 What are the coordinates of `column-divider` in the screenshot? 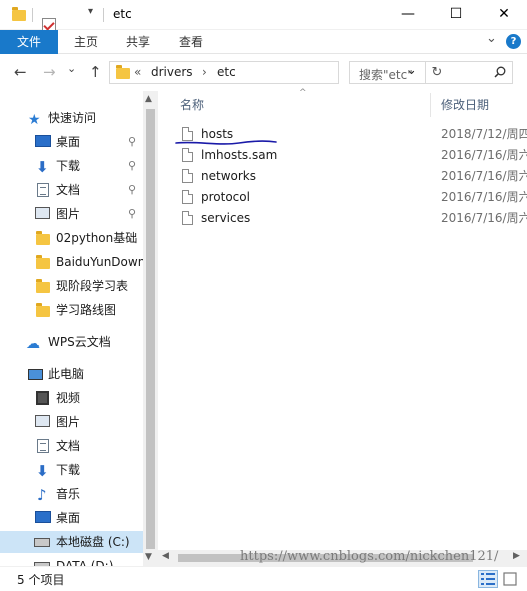 It's located at (430, 105).